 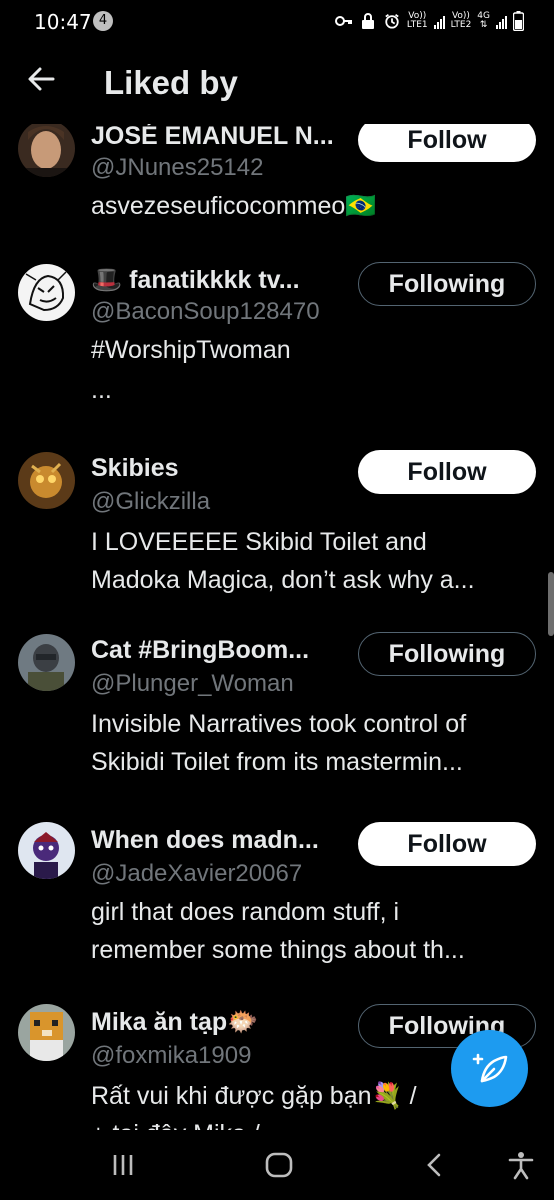 What do you see at coordinates (175, 1123) in the screenshot?
I see `user-bio: + tại đây Mika /` at bounding box center [175, 1123].